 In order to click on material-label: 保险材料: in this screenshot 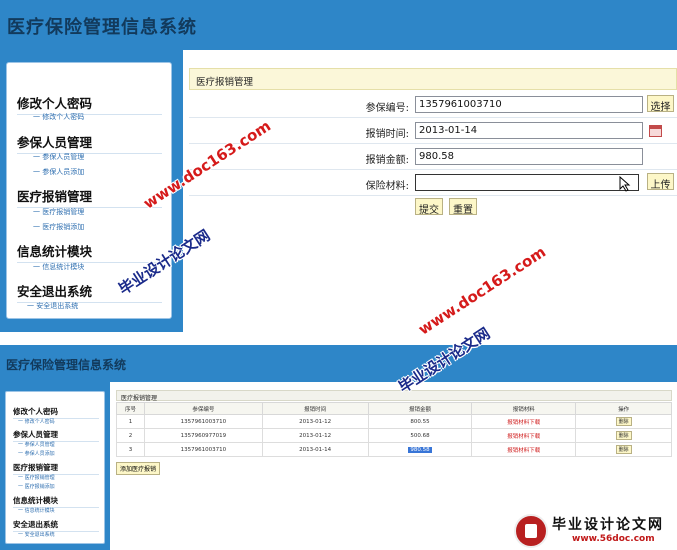, I will do `click(387, 186)`.